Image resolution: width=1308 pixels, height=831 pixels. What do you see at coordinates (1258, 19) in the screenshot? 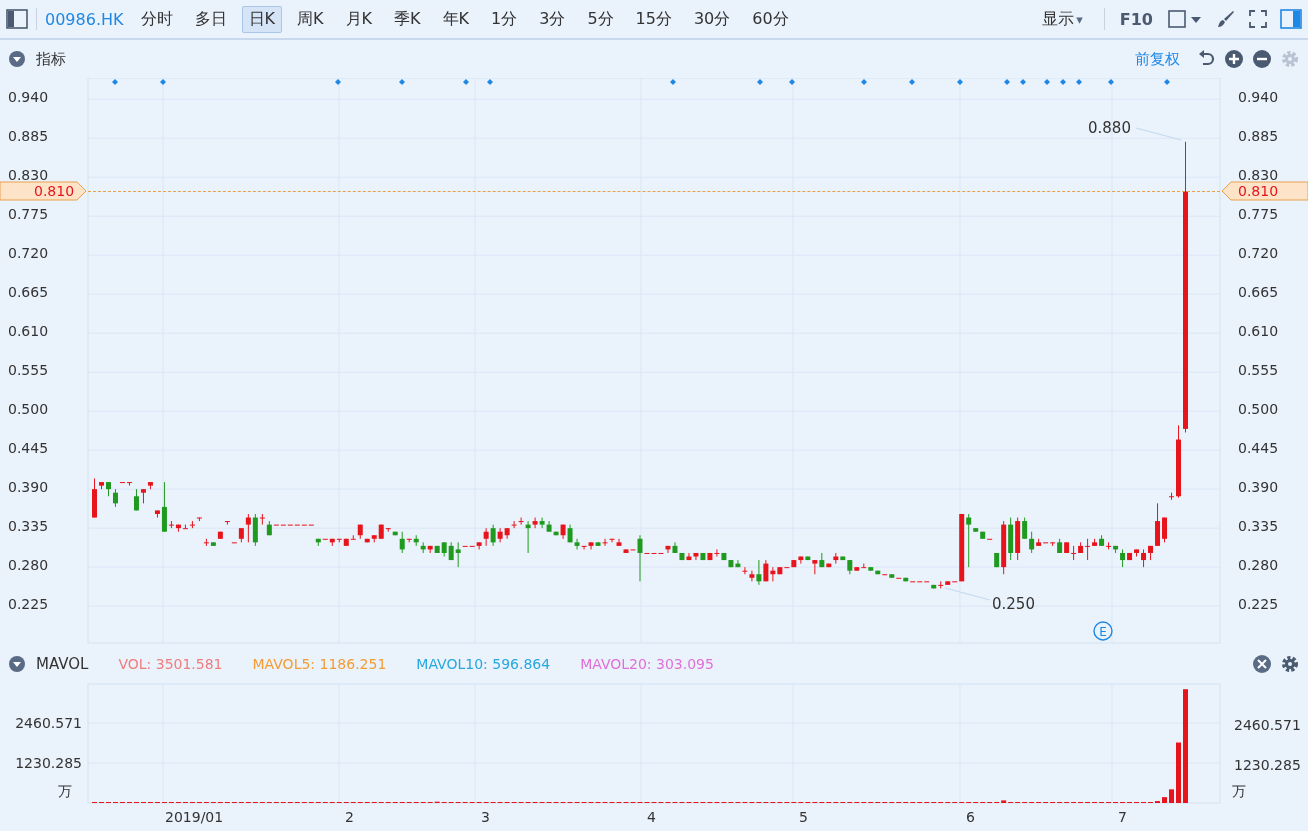
I see `fullscreen-icon` at bounding box center [1258, 19].